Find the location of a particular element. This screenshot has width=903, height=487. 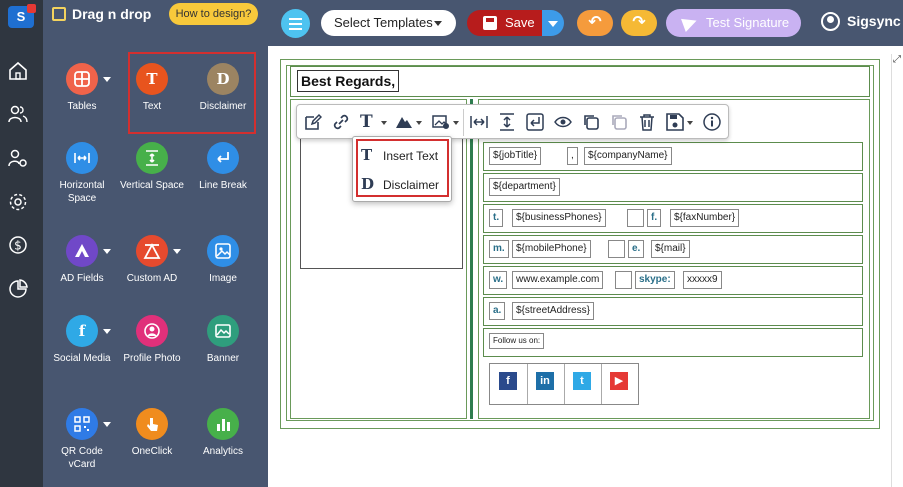

edit-icon is located at coordinates (313, 122).